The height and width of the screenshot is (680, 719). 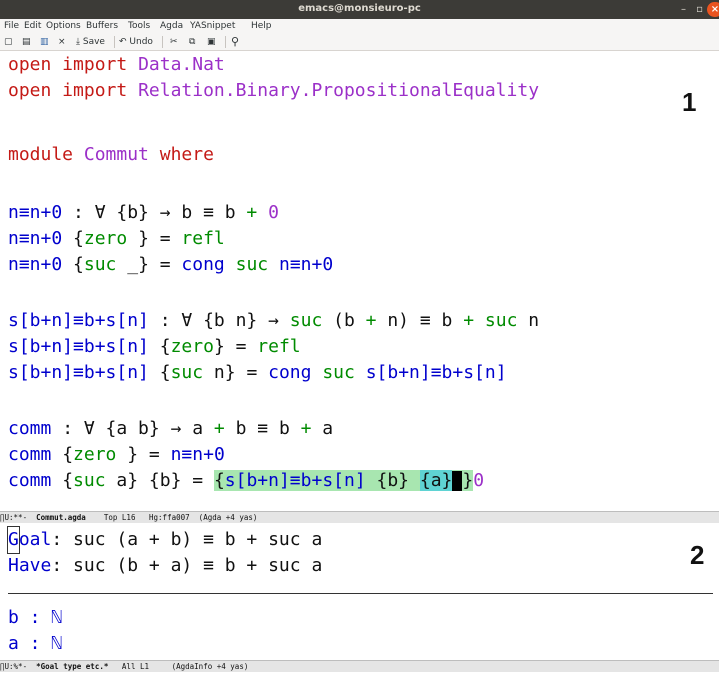 What do you see at coordinates (141, 42) in the screenshot?
I see `undo-label: Undo` at bounding box center [141, 42].